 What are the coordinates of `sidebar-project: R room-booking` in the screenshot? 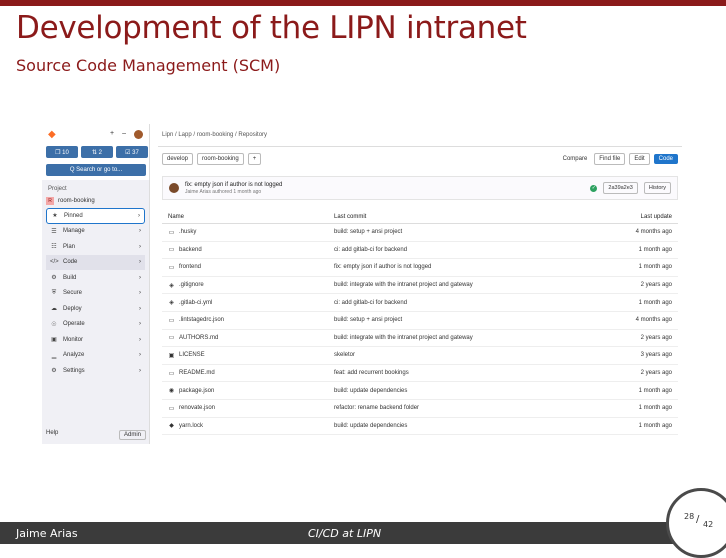 It's located at (95, 201).